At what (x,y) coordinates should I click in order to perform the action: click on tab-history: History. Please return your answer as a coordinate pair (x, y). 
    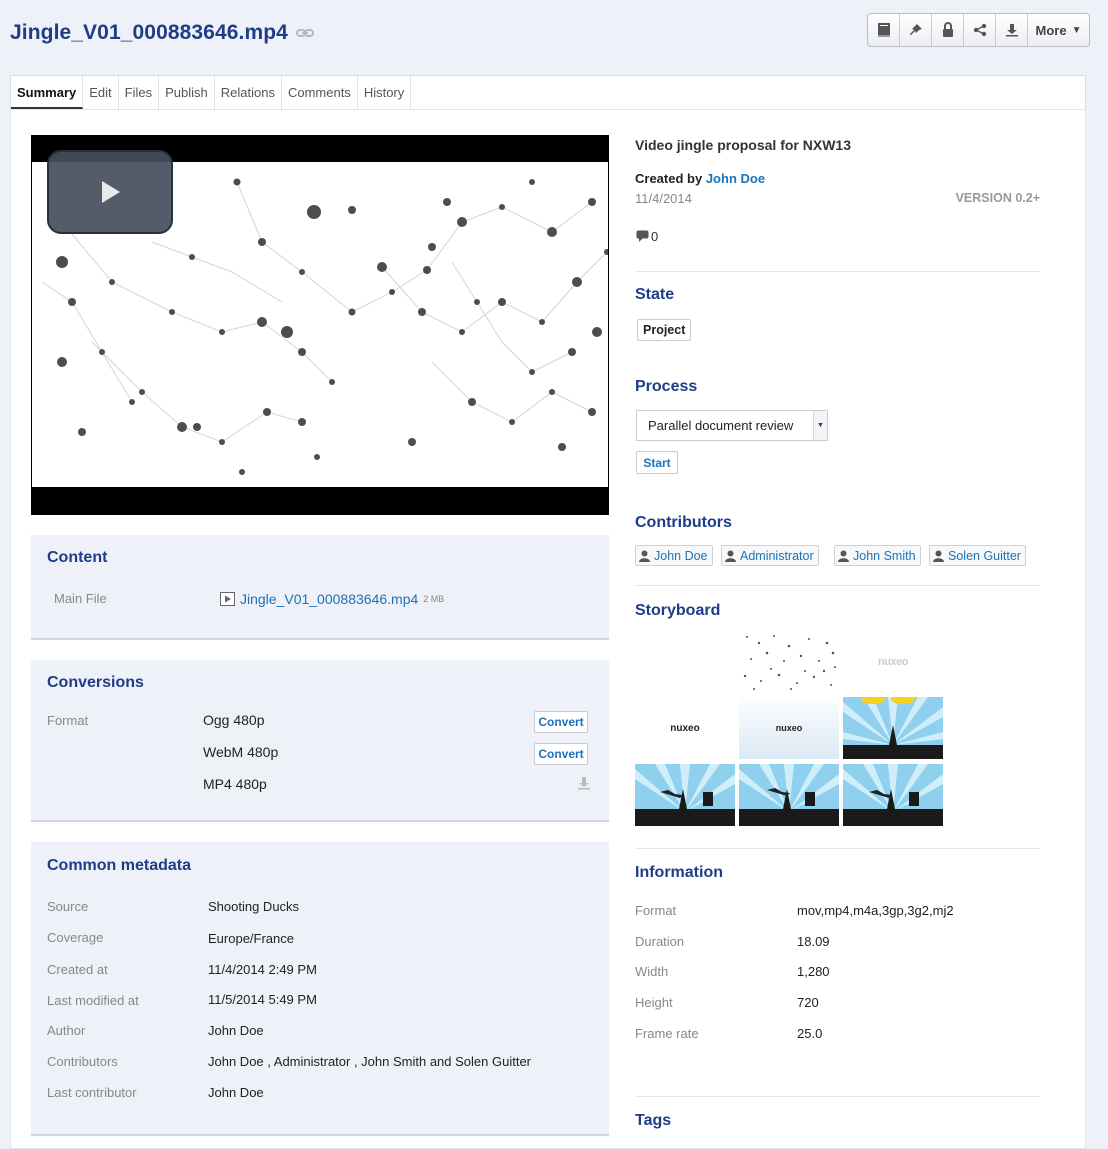
    Looking at the image, I should click on (385, 92).